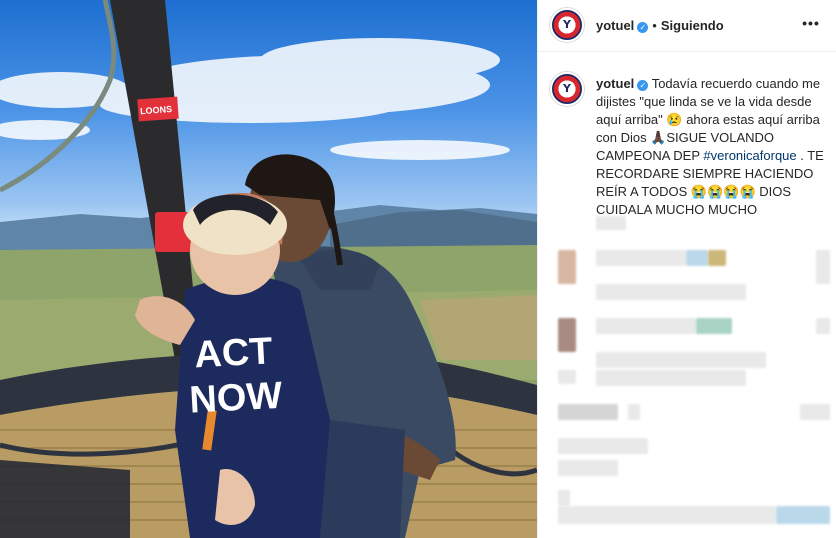 This screenshot has height=538, width=836. I want to click on caption-avatar: Y, so click(567, 89).